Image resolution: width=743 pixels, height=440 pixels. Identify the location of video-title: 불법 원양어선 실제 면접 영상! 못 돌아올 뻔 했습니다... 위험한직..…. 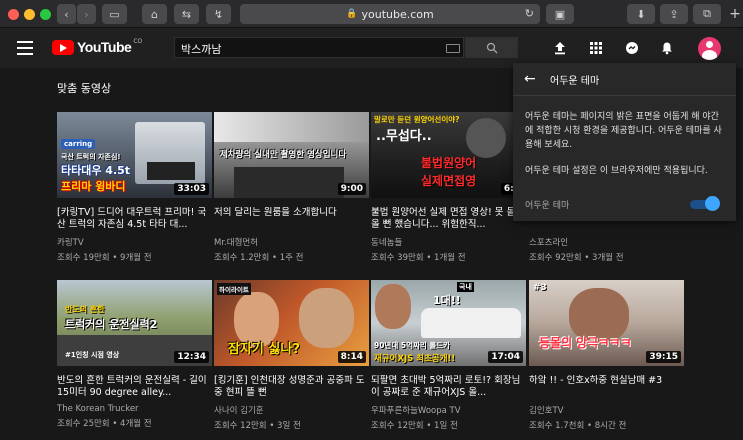
(448, 219).